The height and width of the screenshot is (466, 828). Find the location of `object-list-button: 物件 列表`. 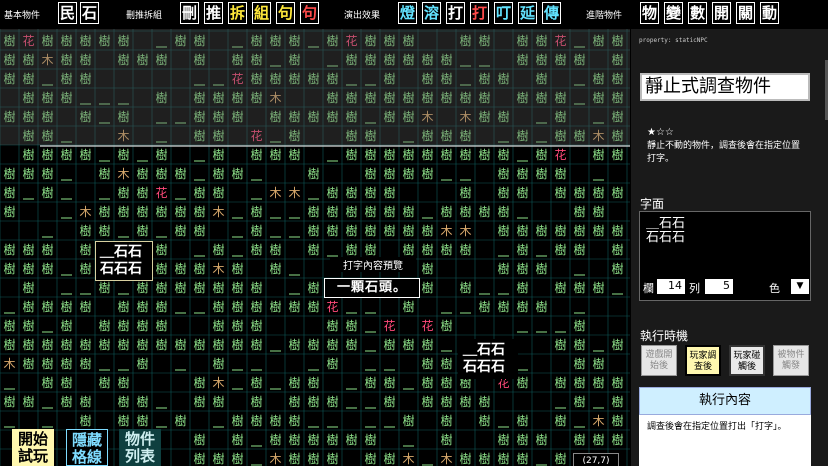

object-list-button: 物件 列表 is located at coordinates (140, 447).